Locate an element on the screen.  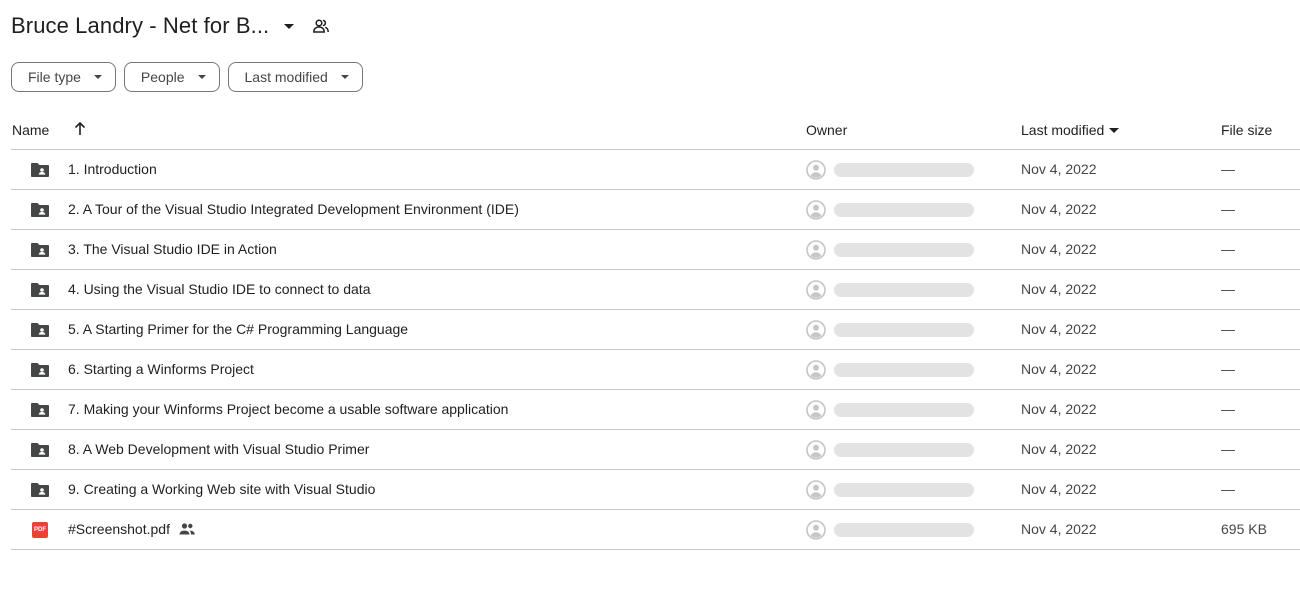
table-row: PDF #Screenshot.pdf Nov 4, 2022 695 KB is located at coordinates (655, 530).